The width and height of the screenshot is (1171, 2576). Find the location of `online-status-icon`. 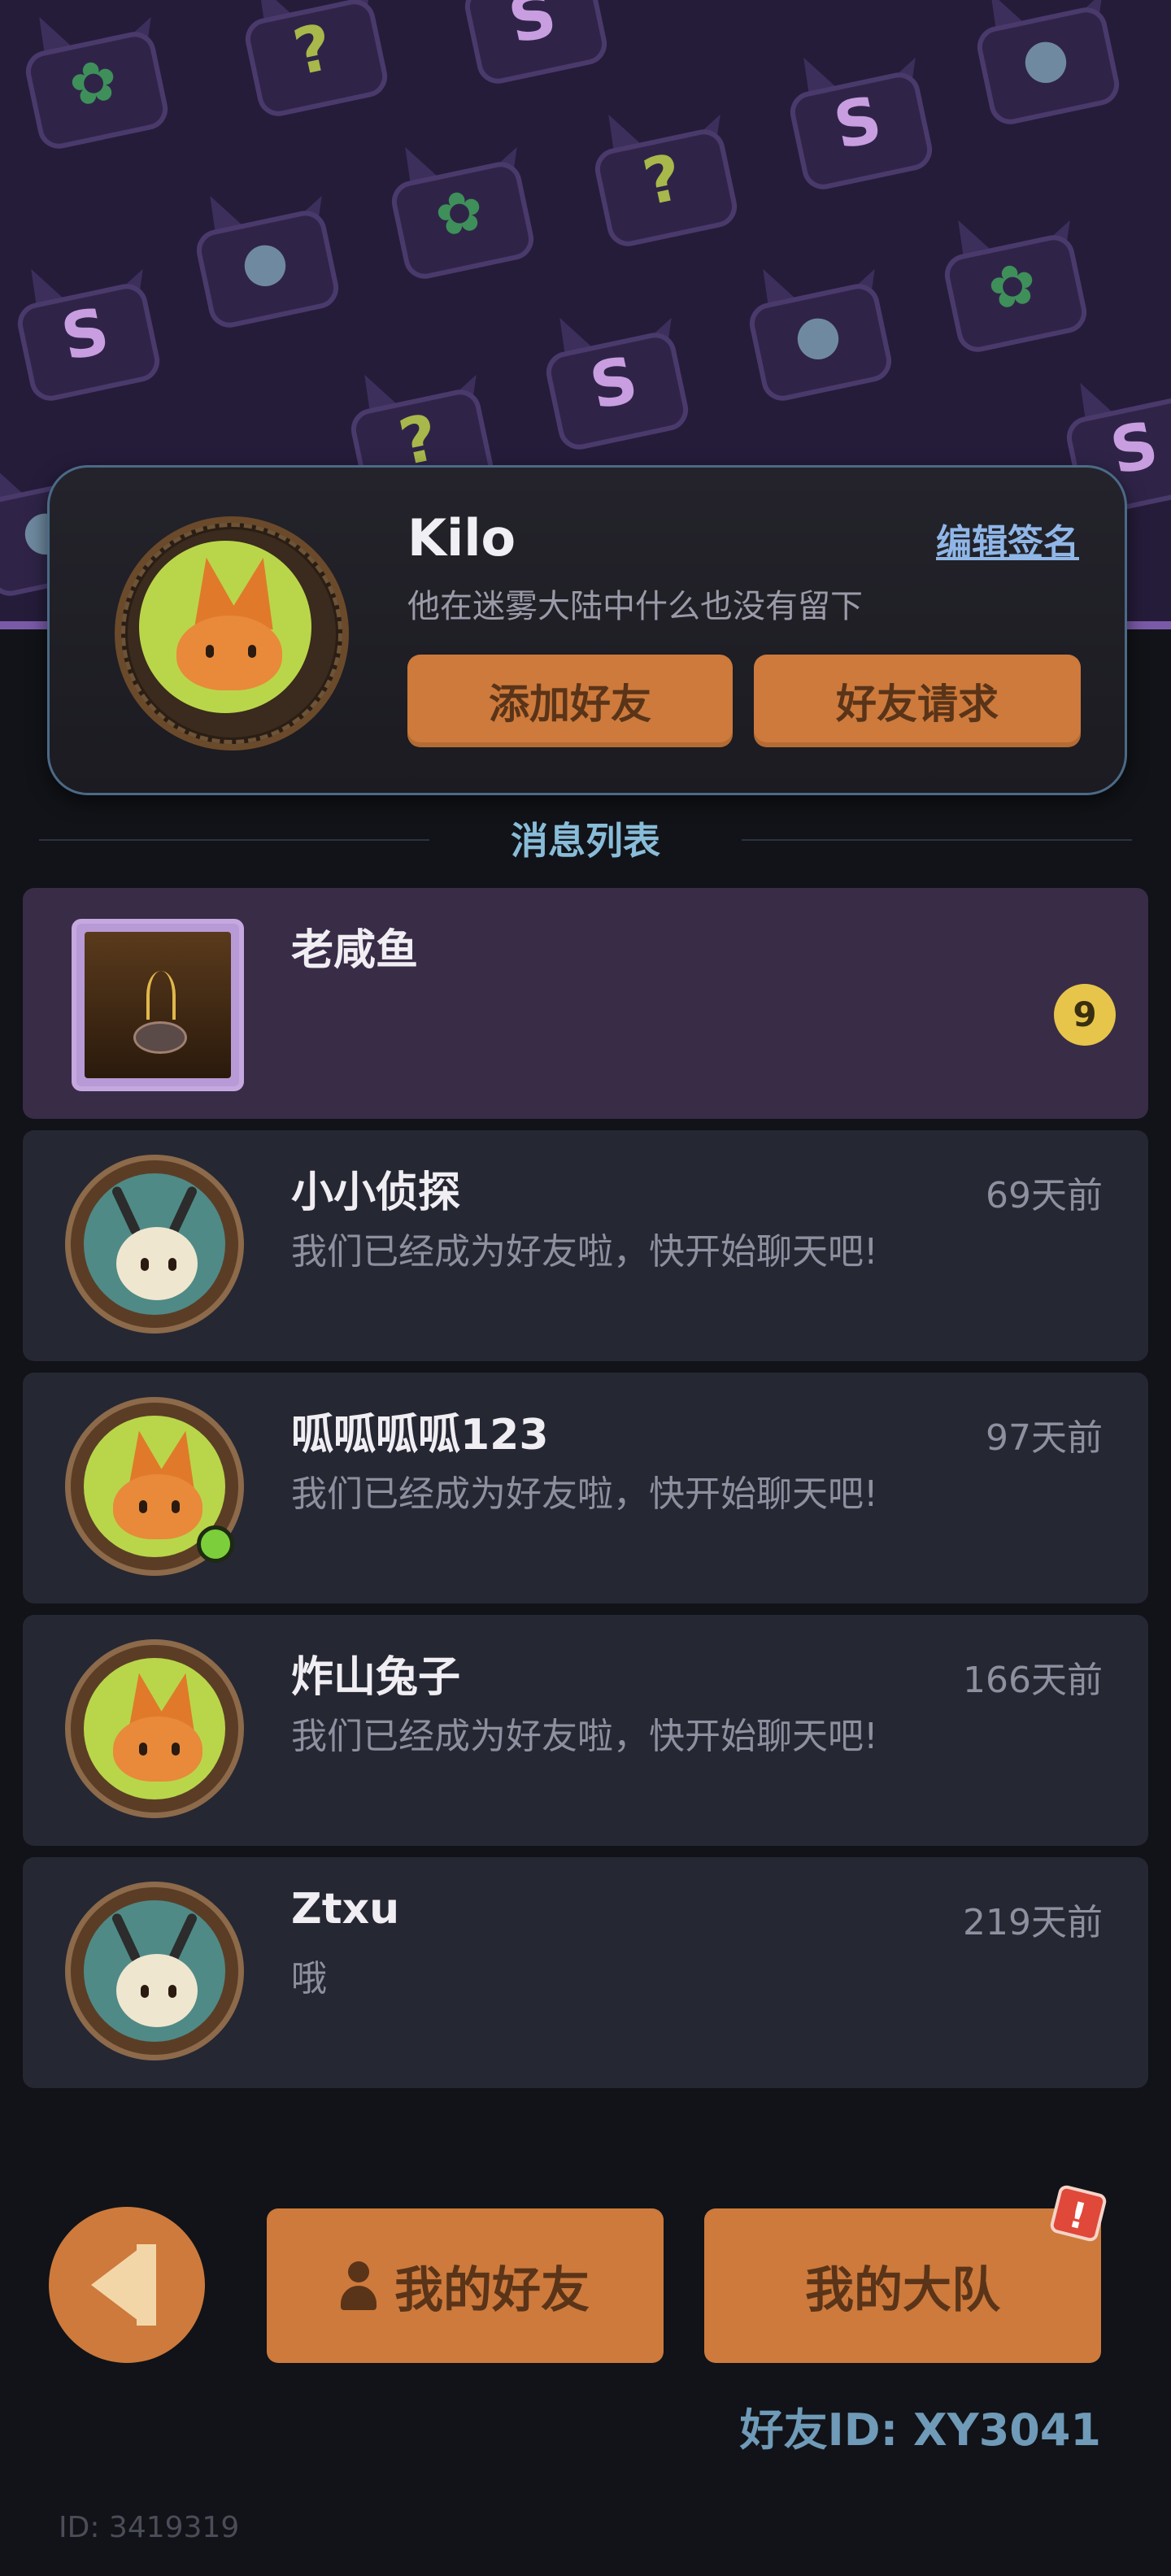

online-status-icon is located at coordinates (215, 1544).